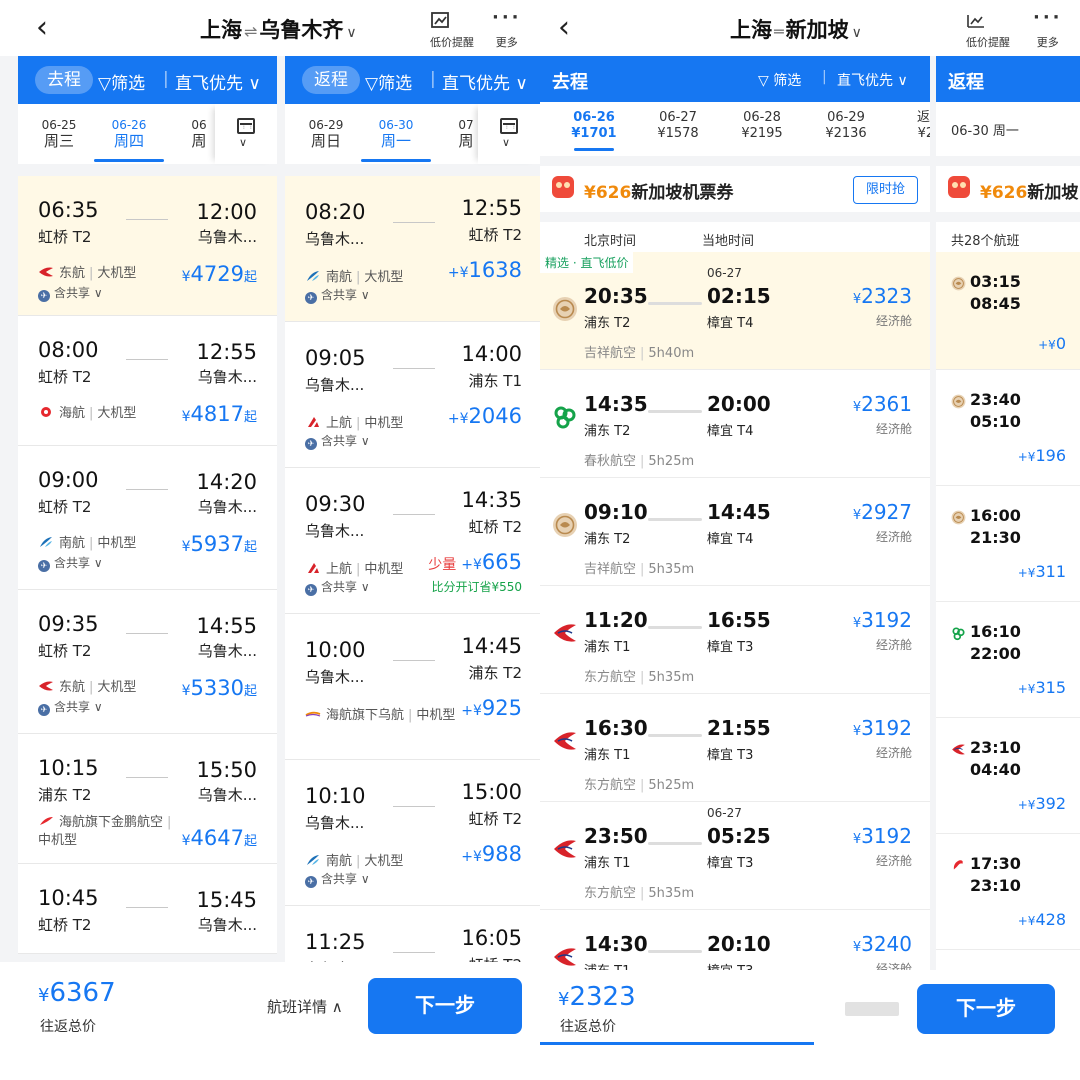  What do you see at coordinates (315, 423) in the screenshot?
I see `shanghai-airlines-logo-icon` at bounding box center [315, 423].